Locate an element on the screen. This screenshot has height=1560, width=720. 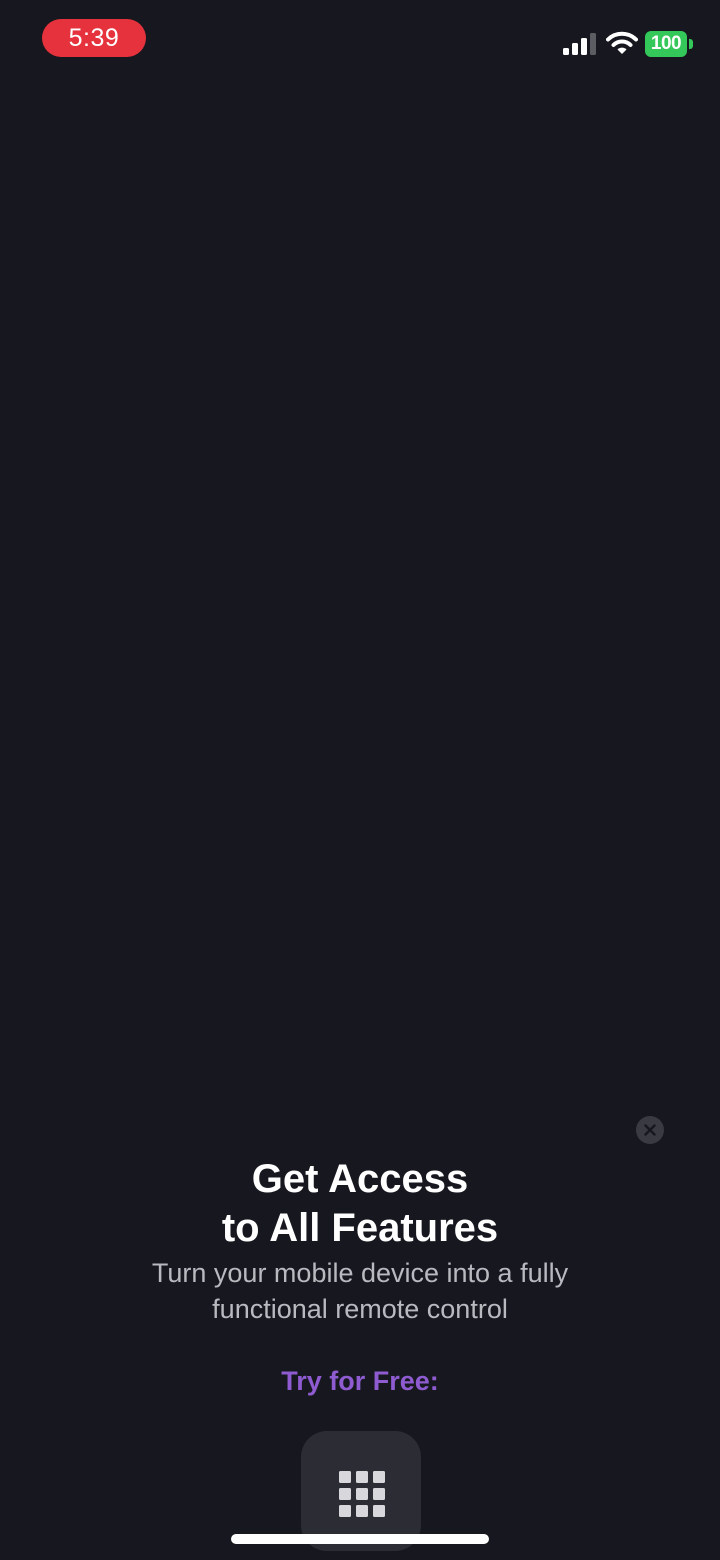
promo-subtitle-line-1: Turn your mobile device into a fully is located at coordinates (360, 1273).